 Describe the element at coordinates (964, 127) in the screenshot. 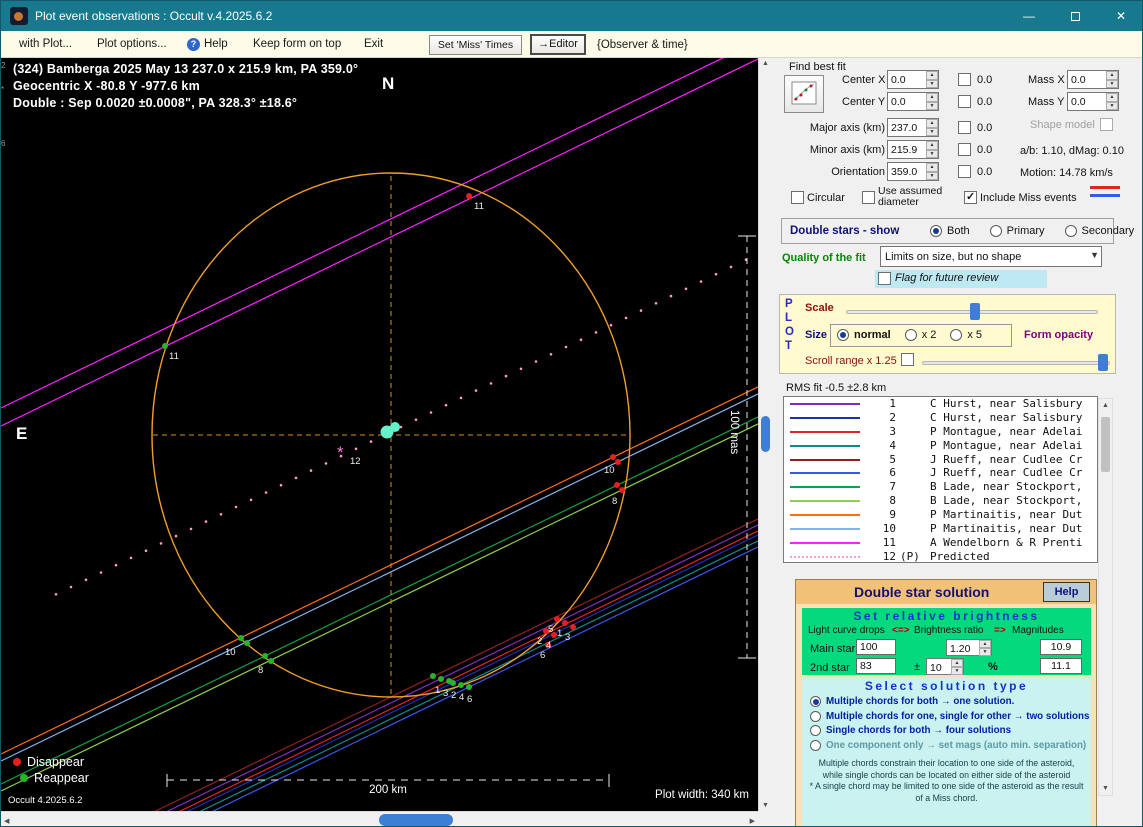

I see `major-axis-checkbox` at that location.